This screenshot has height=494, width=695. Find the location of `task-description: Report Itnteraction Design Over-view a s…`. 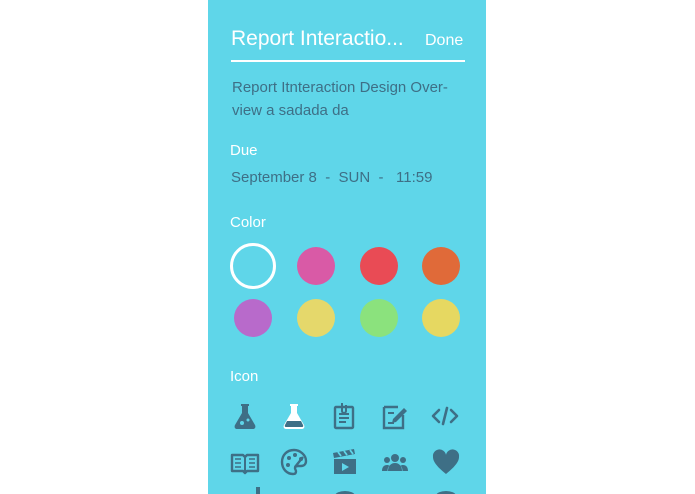

task-description: Report Itnteraction Design Over-view a s… is located at coordinates (349, 99).